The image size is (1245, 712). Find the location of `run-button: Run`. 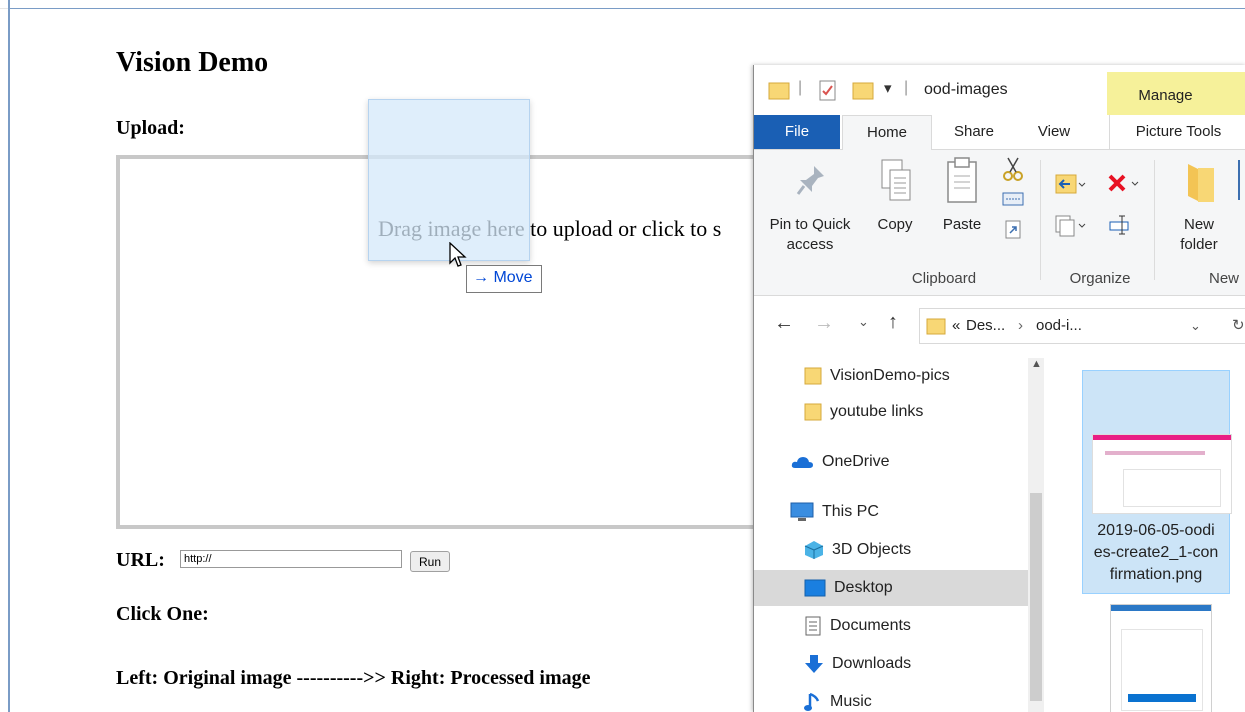

run-button: Run is located at coordinates (430, 561).